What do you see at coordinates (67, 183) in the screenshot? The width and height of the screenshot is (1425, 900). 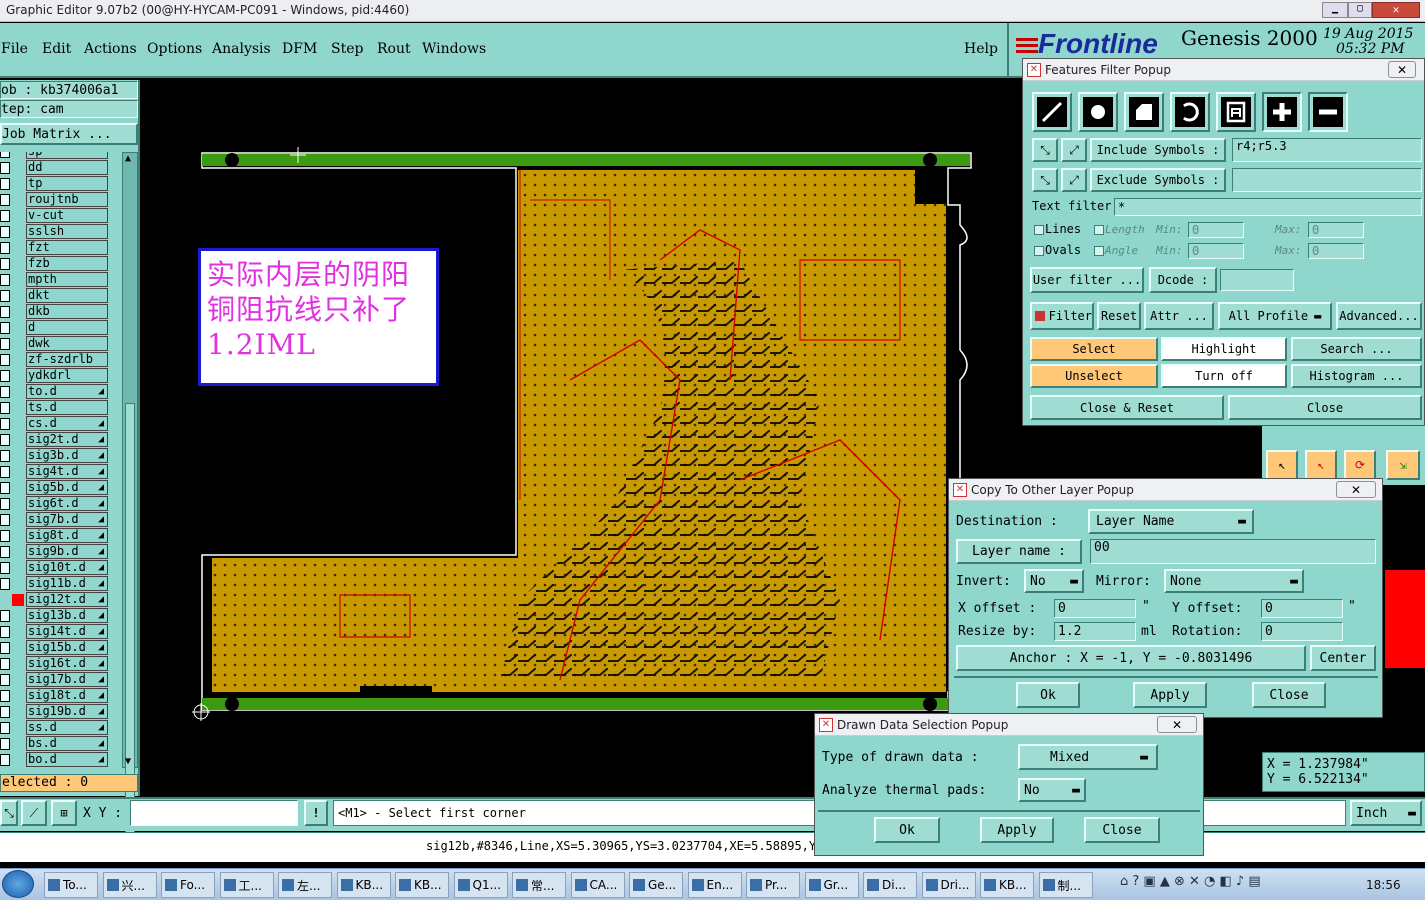 I see `layer-name: tp` at bounding box center [67, 183].